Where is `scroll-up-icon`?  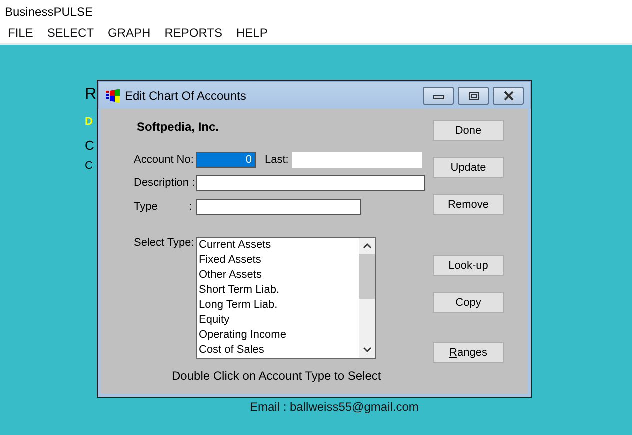 scroll-up-icon is located at coordinates (367, 246).